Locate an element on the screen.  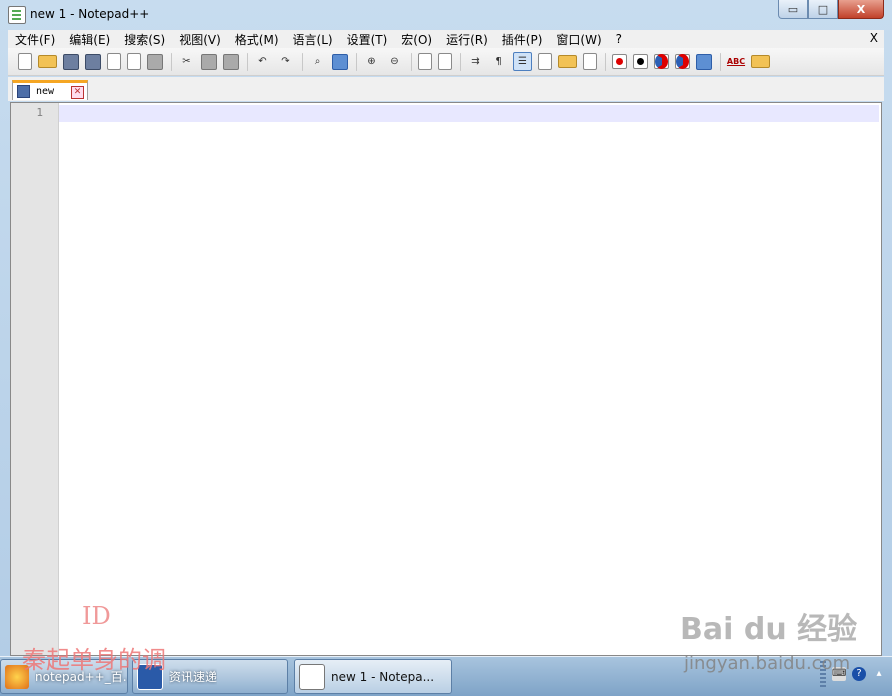
chevron-up-icon: ▴ is located at coordinates (879, 674).